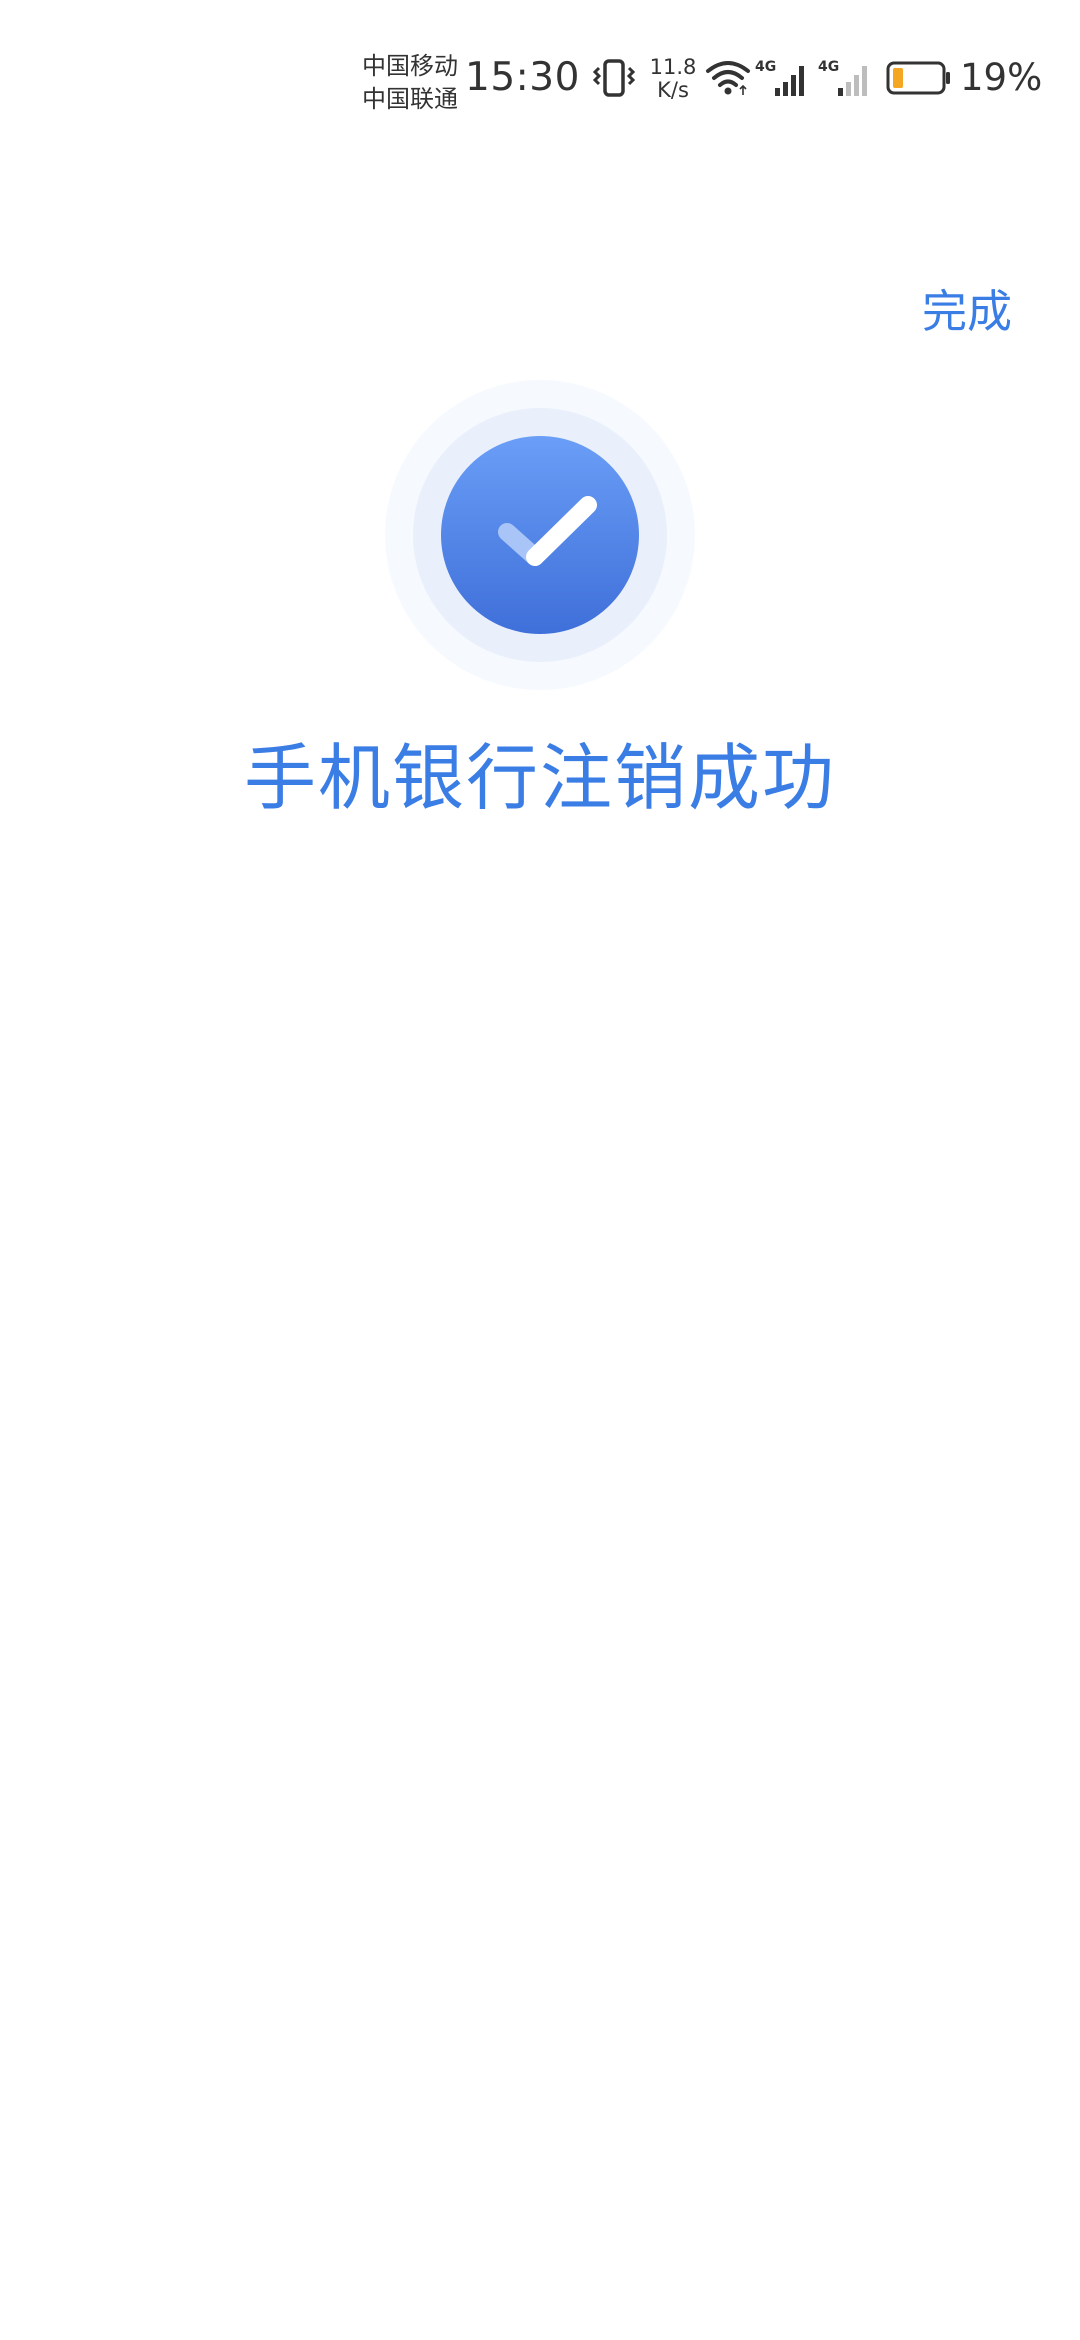  I want to click on check-circle-icon, so click(540, 535).